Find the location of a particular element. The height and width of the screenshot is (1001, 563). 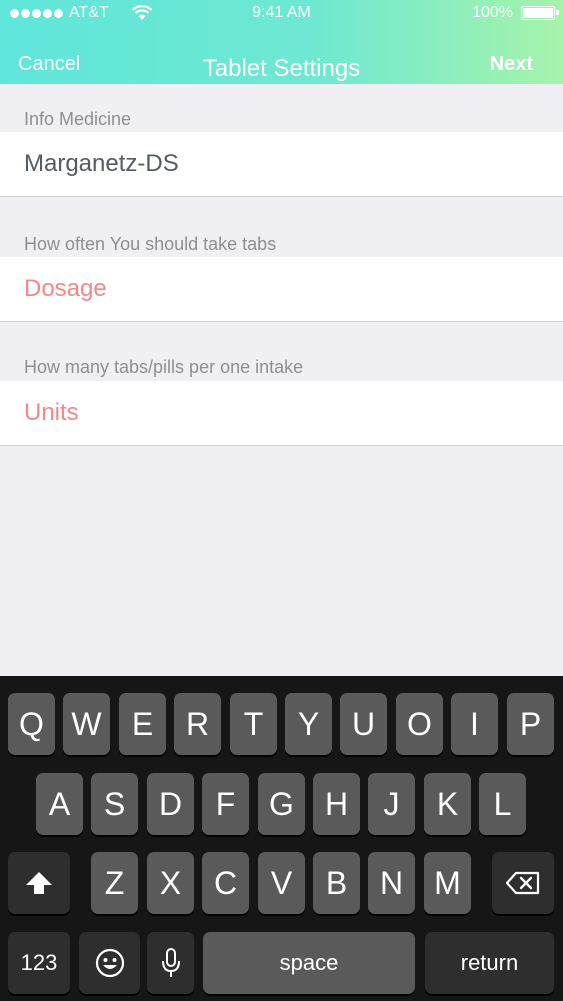

key-p: P is located at coordinates (530, 724).